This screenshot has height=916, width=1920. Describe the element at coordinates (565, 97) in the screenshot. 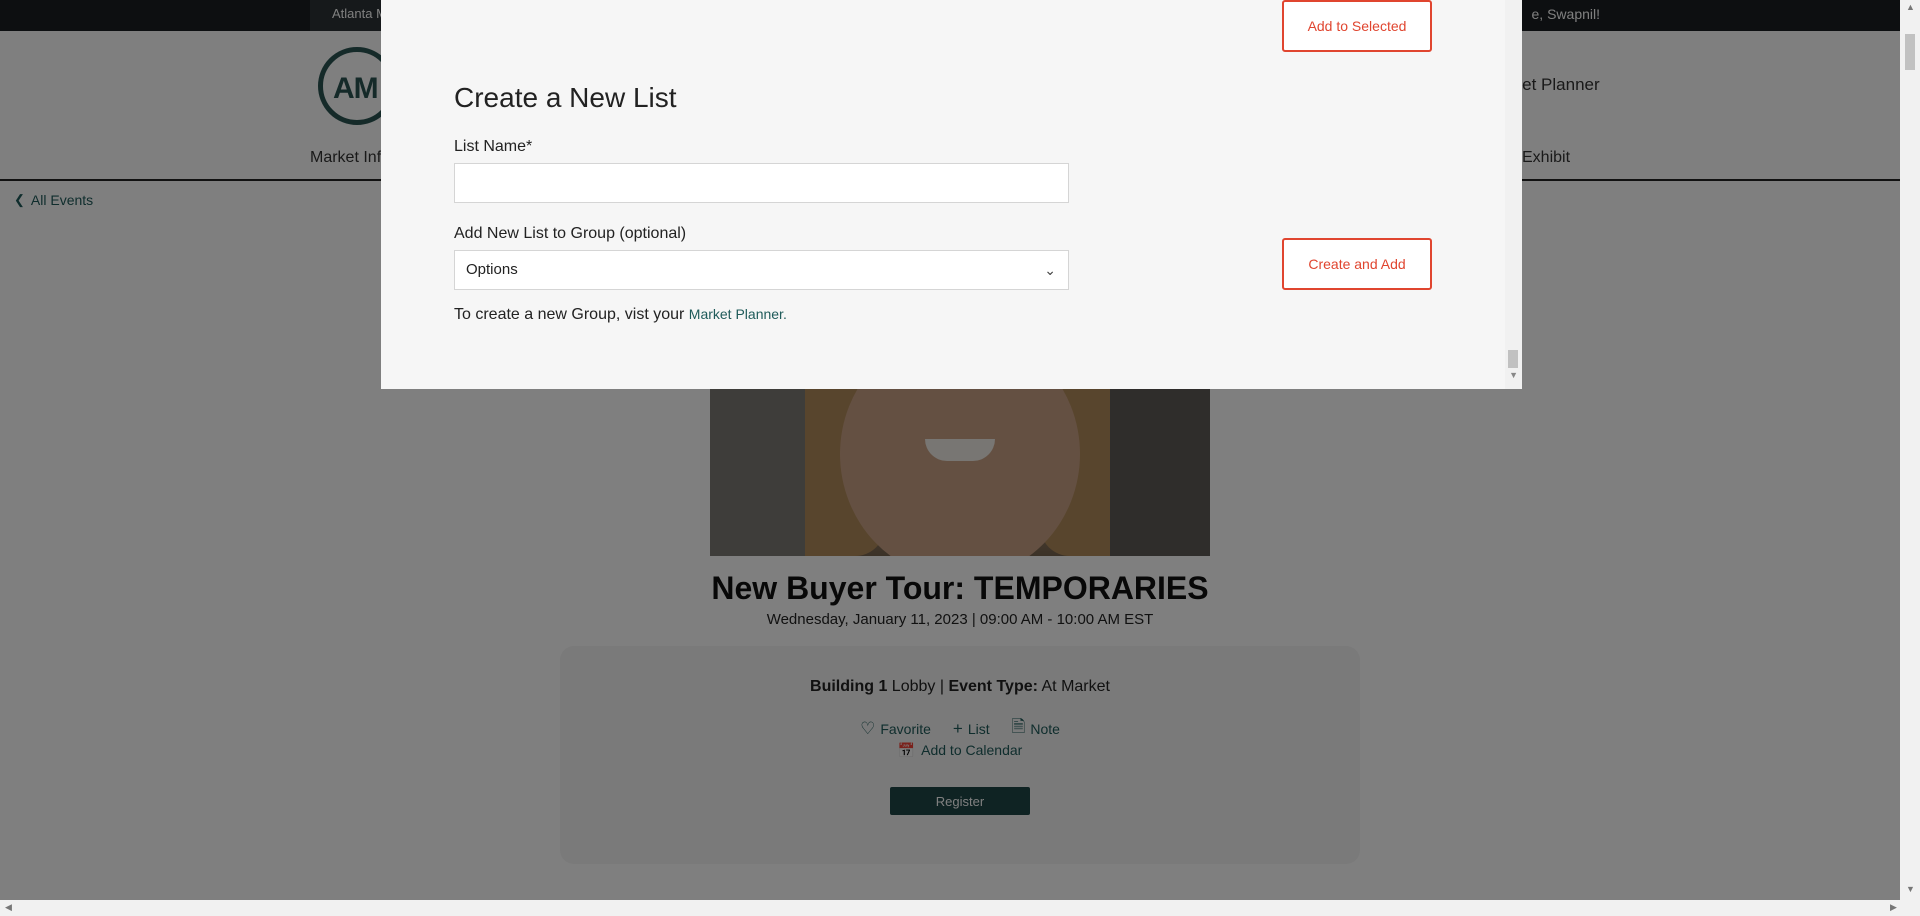

I see `create-list-heading: Create a New List` at that location.